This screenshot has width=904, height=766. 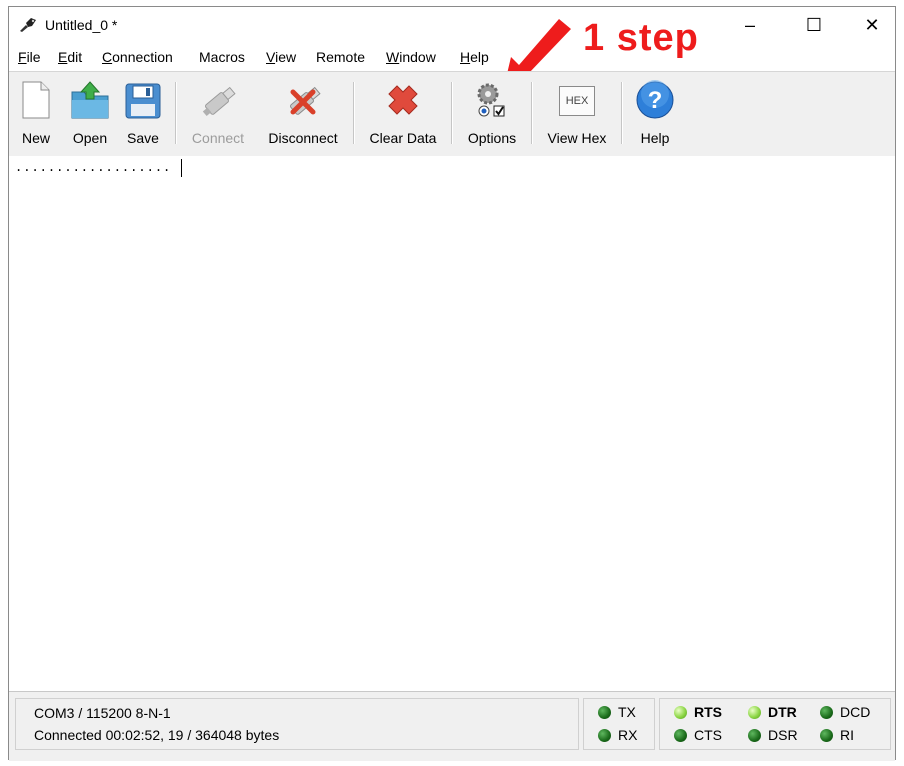 I want to click on maximize-icon: ☐, so click(x=814, y=24).